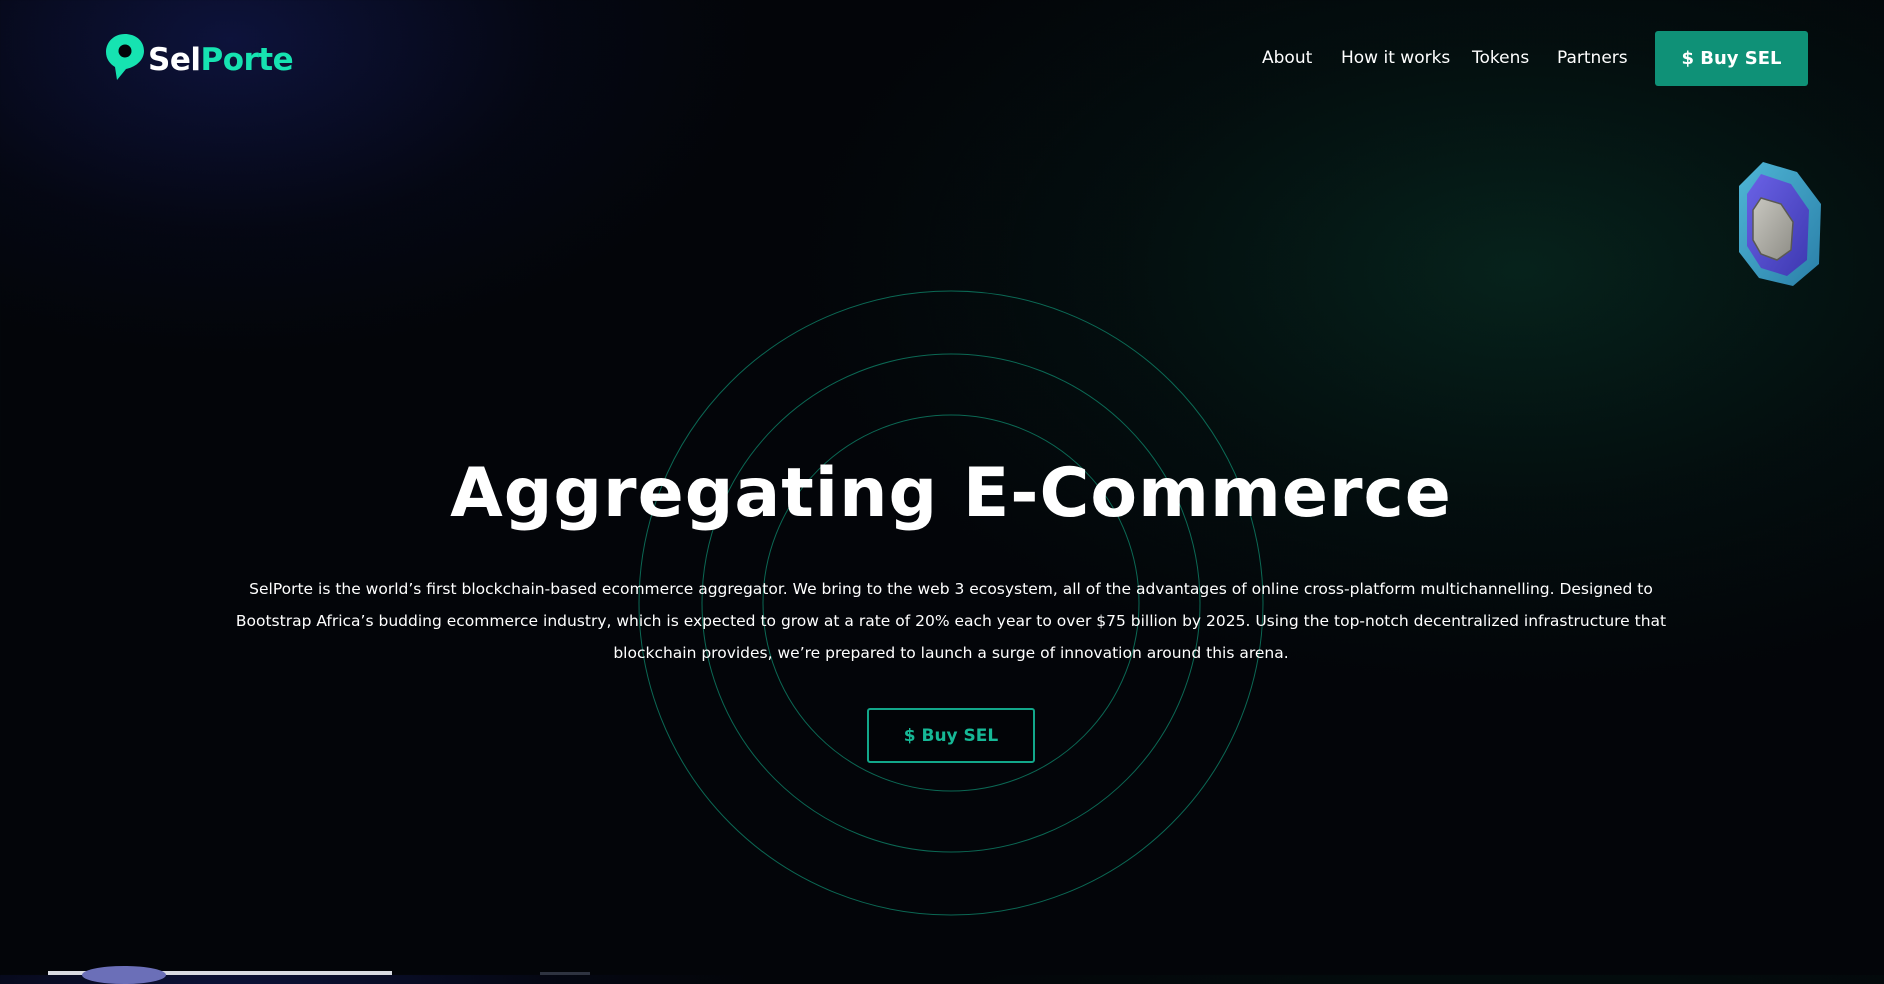 This screenshot has width=1884, height=984. Describe the element at coordinates (1500, 58) in the screenshot. I see `nav-link-tokens: Tokens` at that location.